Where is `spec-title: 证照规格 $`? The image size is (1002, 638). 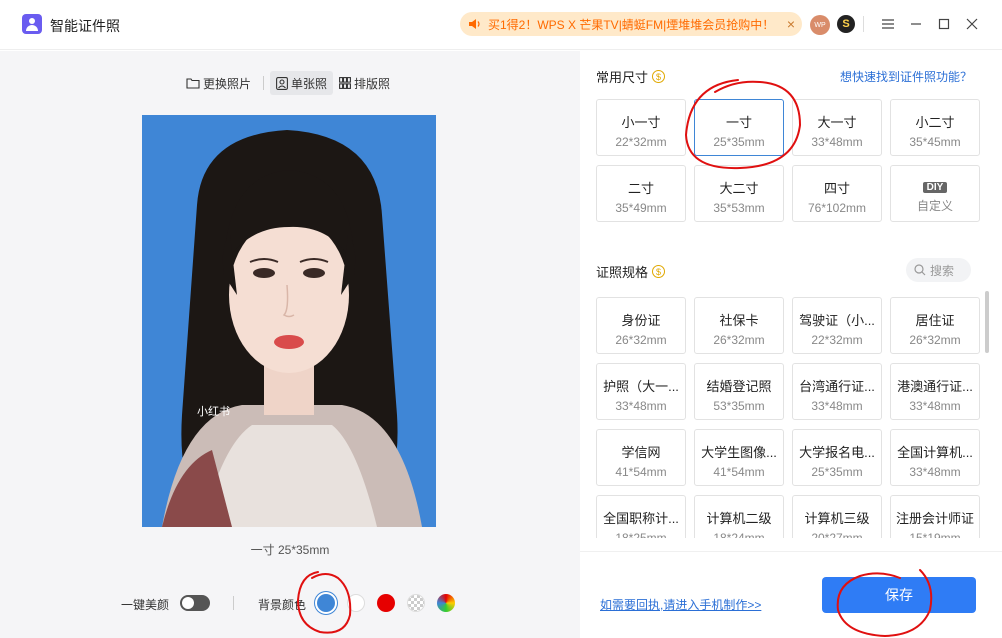 spec-title: 证照规格 $ is located at coordinates (631, 271).